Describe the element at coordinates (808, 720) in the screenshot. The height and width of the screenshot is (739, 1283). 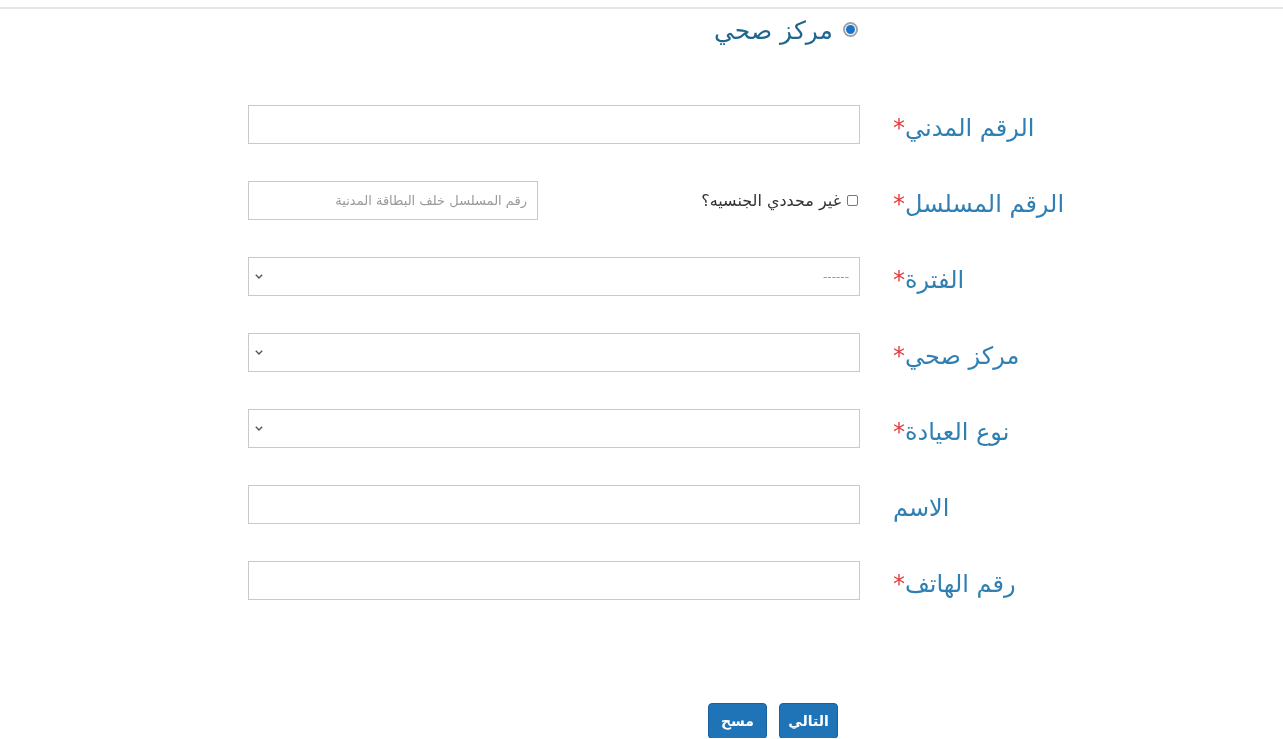
I see `form-button: التالي` at that location.